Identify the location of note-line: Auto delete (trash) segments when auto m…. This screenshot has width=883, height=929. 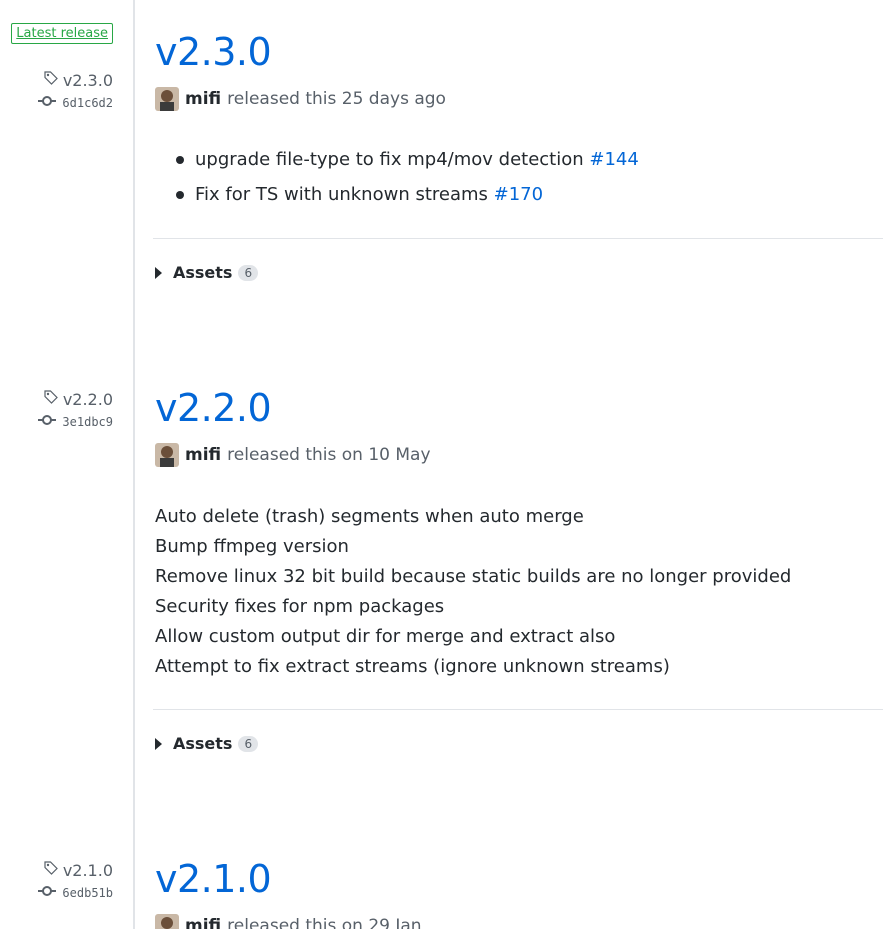
(369, 516).